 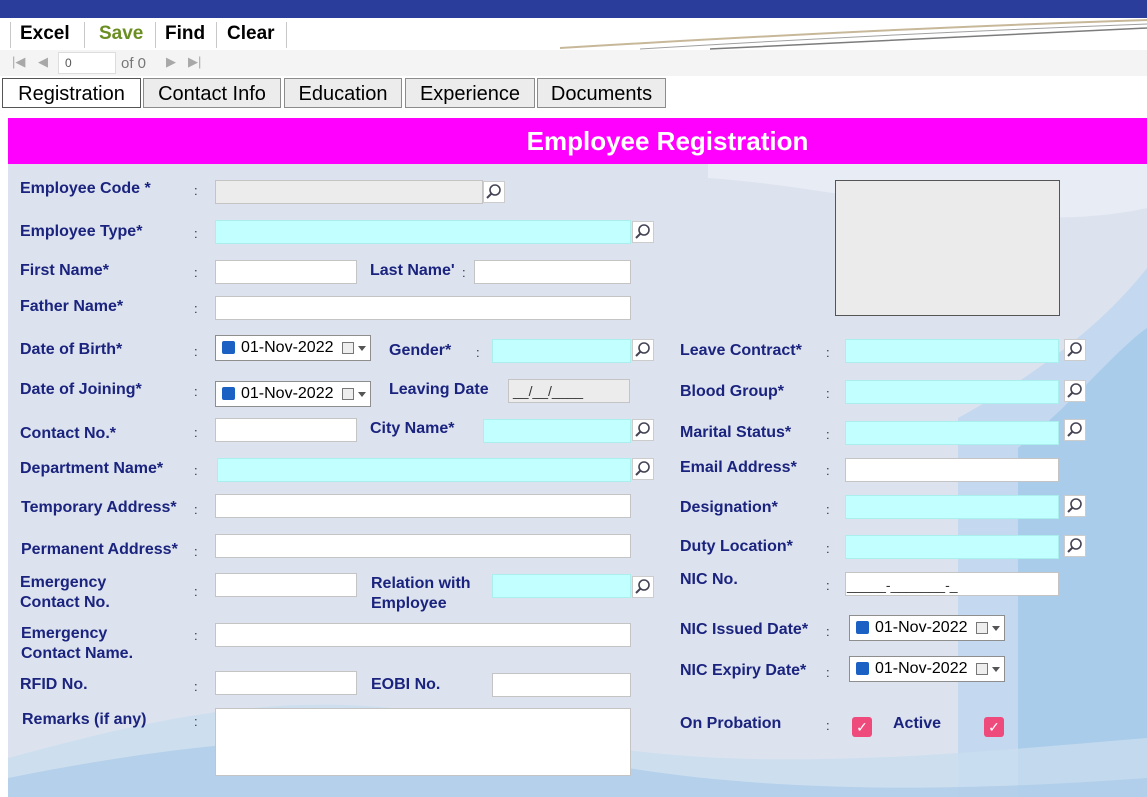 What do you see at coordinates (573, 9) in the screenshot?
I see `window-top-bar` at bounding box center [573, 9].